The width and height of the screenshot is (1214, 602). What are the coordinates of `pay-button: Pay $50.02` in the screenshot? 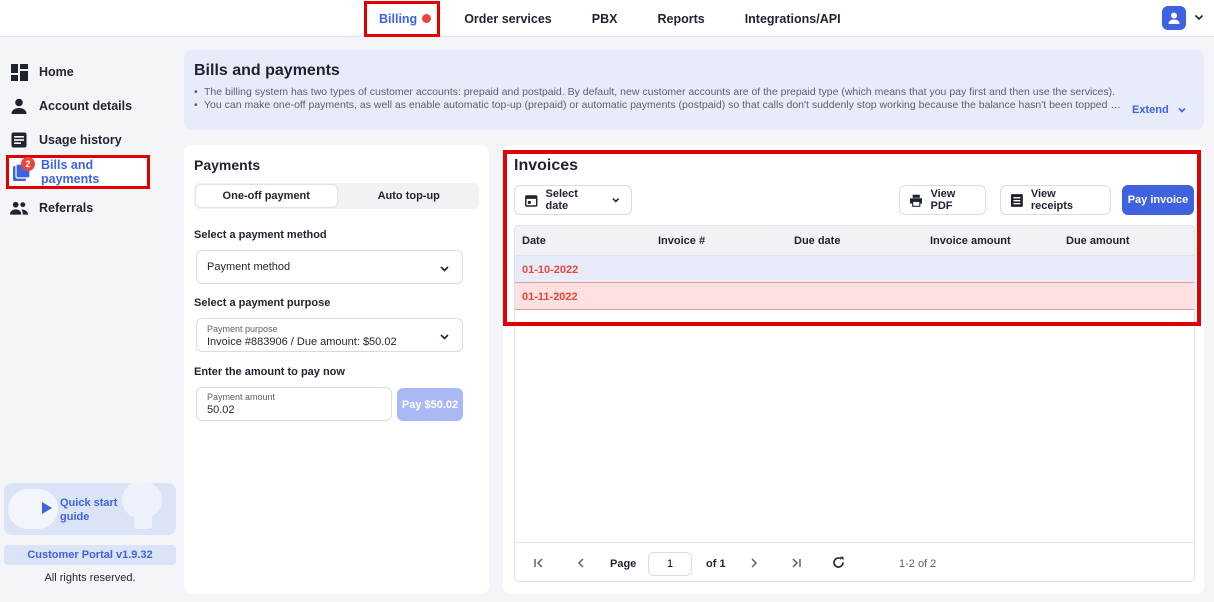 It's located at (430, 404).